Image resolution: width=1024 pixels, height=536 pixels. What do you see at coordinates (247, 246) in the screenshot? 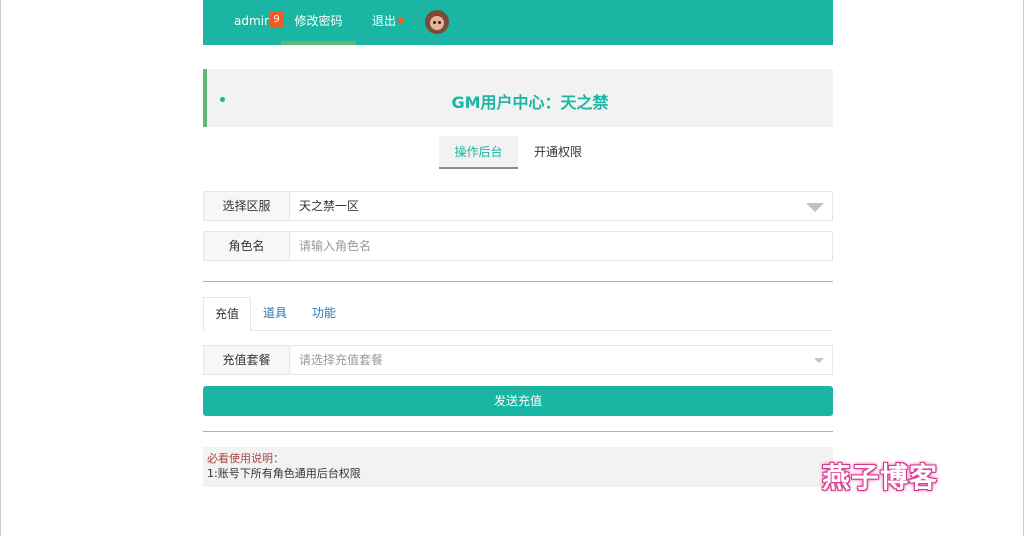
I see `role-name-label: 角色名` at bounding box center [247, 246].